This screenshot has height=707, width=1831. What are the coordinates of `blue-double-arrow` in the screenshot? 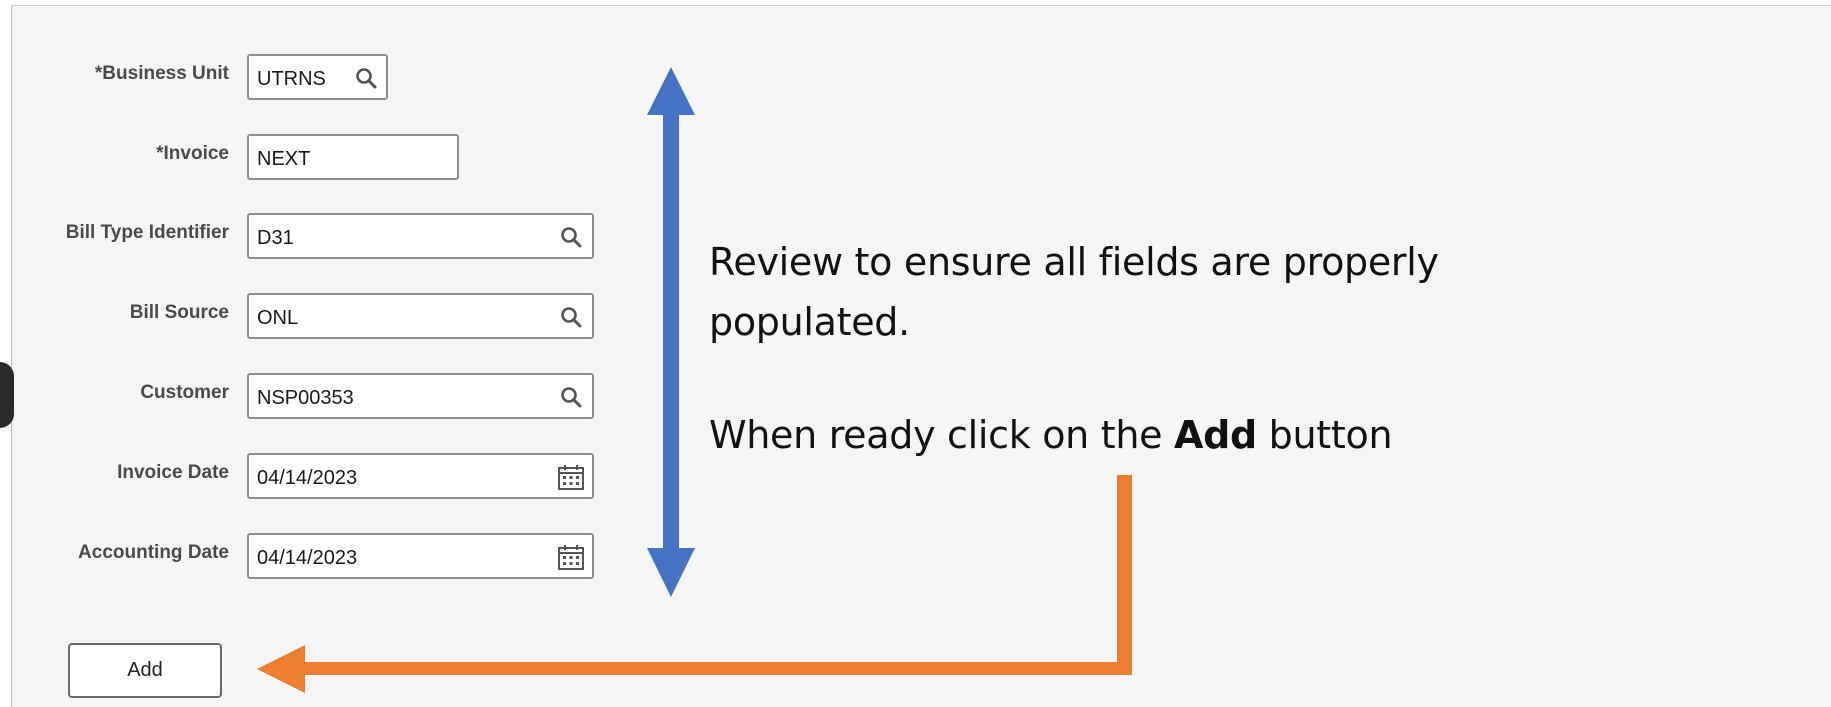 It's located at (671, 332).